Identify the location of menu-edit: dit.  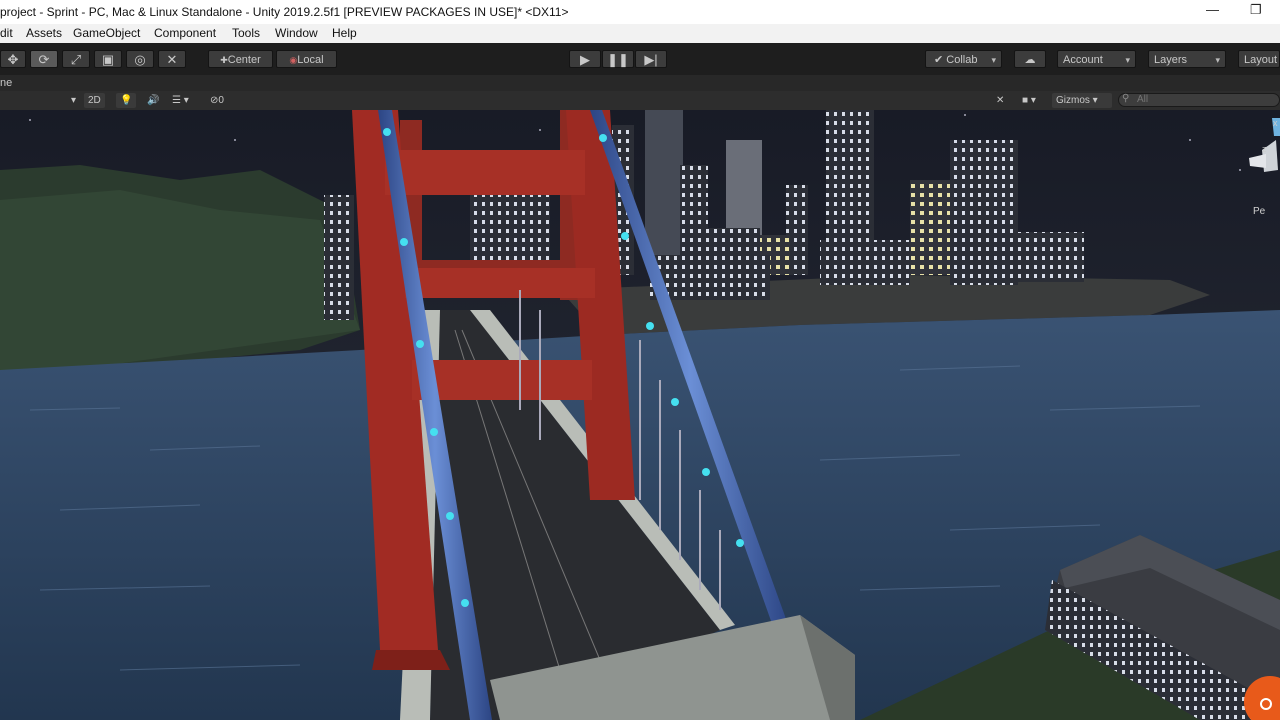
(6, 33).